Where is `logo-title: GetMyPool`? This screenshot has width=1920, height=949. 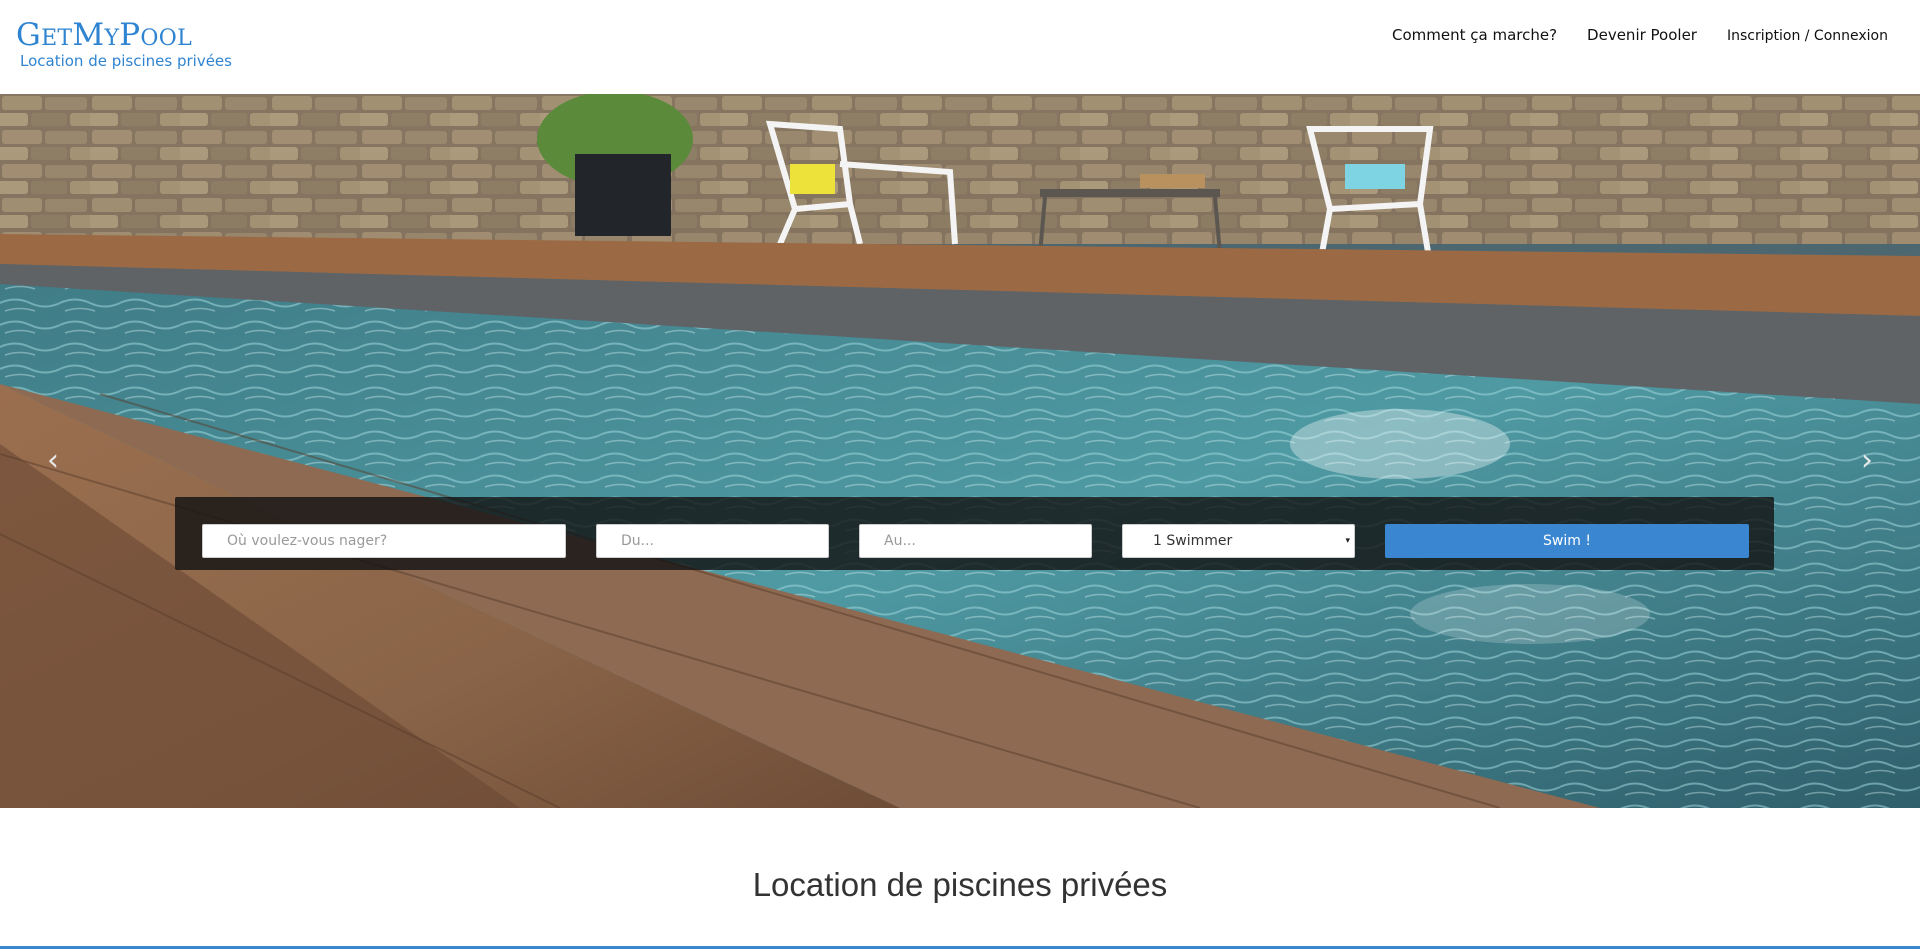
logo-title: GetMyPool is located at coordinates (124, 35).